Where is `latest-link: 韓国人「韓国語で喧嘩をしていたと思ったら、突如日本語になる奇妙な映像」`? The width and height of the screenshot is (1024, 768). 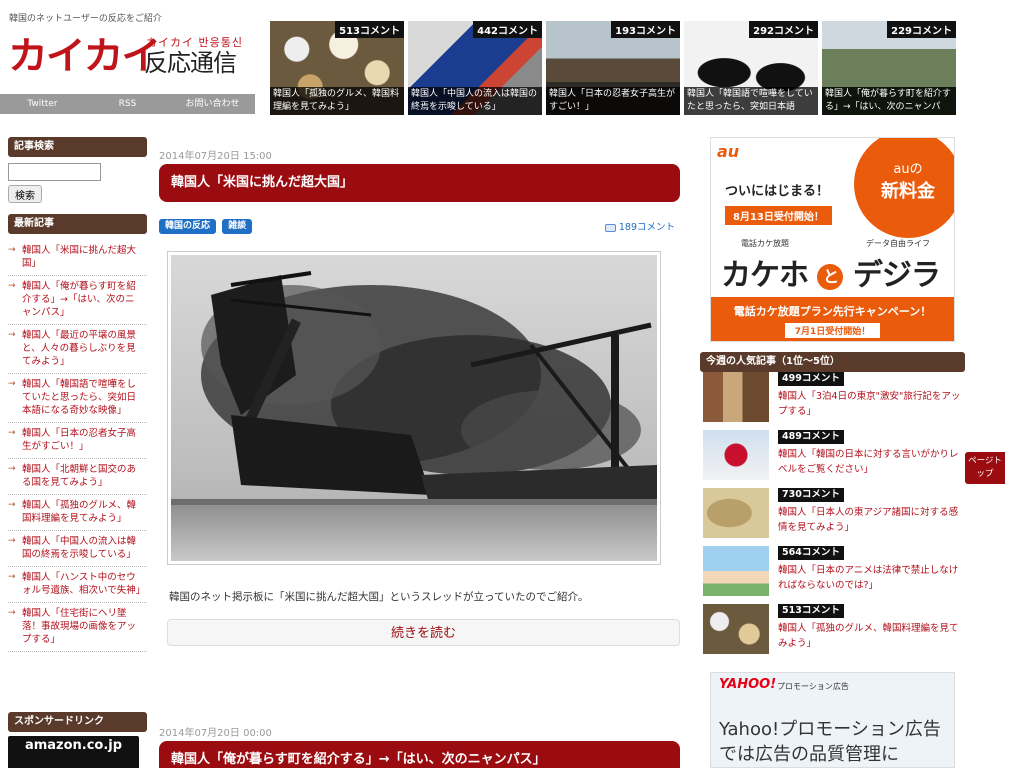 latest-link: 韓国人「韓国語で喧嘩をしていたと思ったら、突如日本語になる奇妙な映像」 is located at coordinates (79, 397).